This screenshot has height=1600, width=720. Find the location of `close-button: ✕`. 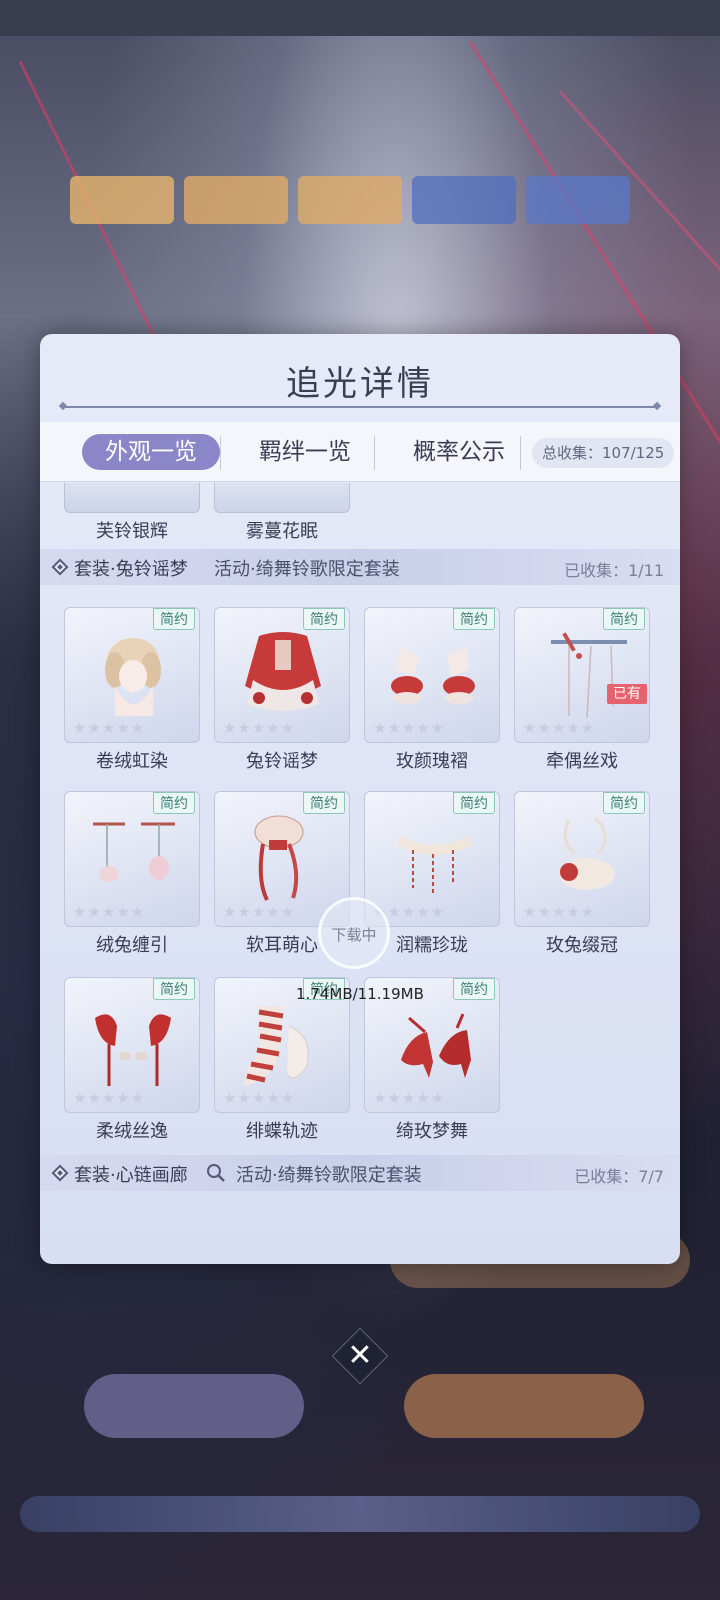

close-button: ✕ is located at coordinates (360, 1356).